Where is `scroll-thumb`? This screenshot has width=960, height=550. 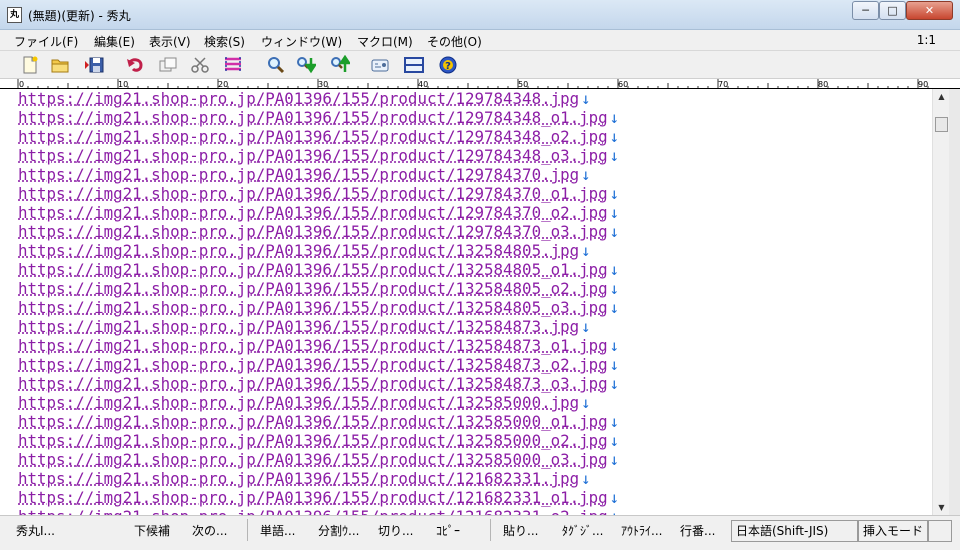
scroll-thumb is located at coordinates (941, 124).